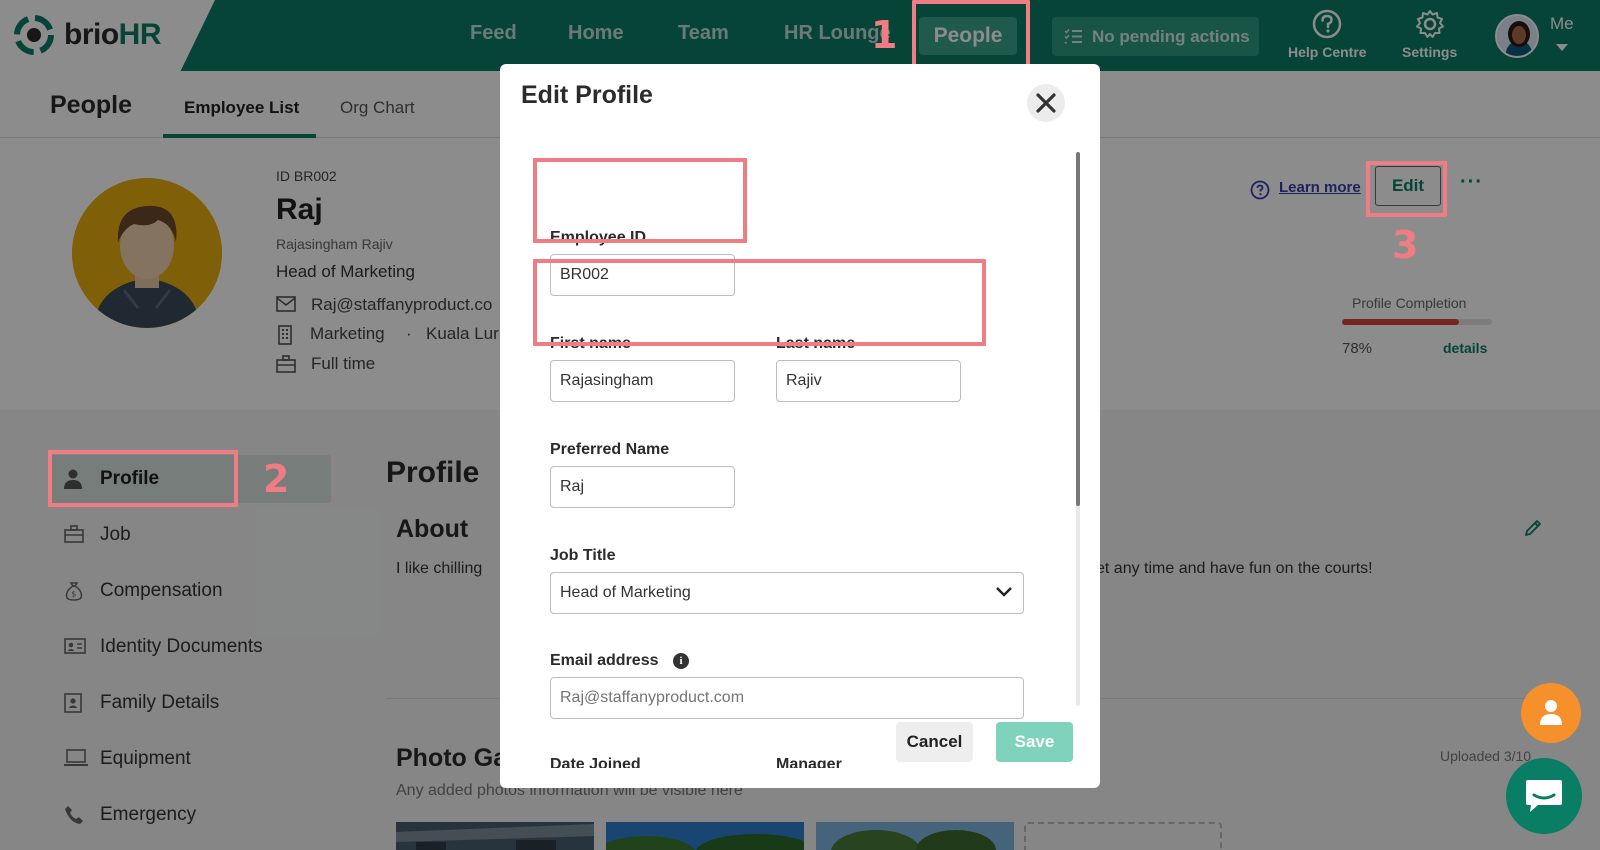 The height and width of the screenshot is (850, 1600). Describe the element at coordinates (759, 302) in the screenshot. I see `highlight-name-fields` at that location.